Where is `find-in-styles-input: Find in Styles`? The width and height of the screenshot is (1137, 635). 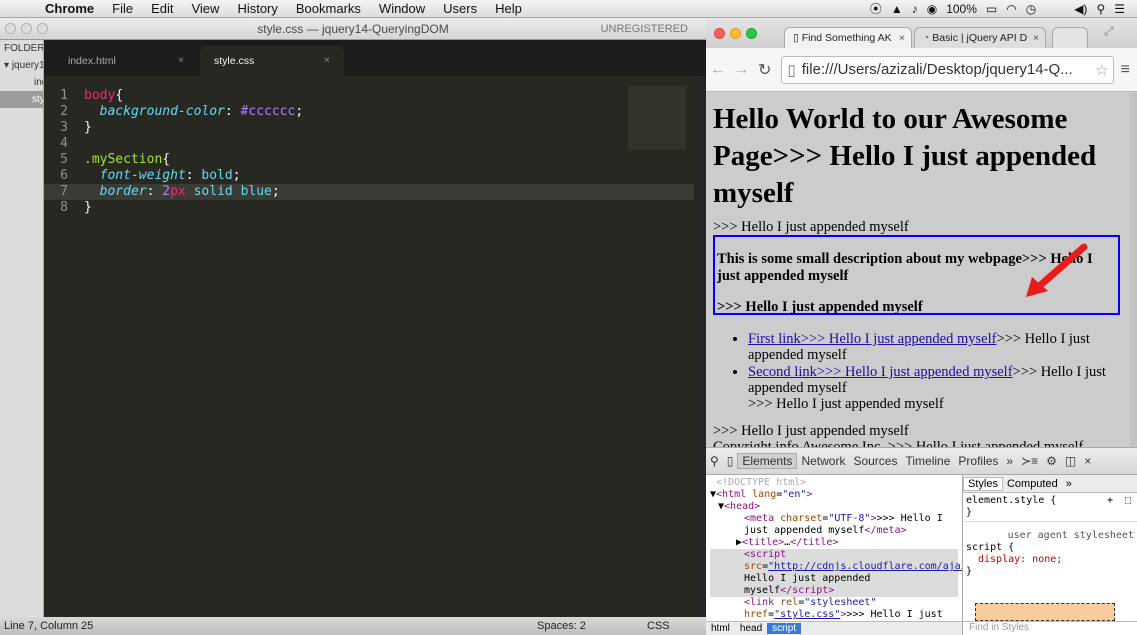 find-in-styles-input: Find in Styles is located at coordinates (1049, 628).